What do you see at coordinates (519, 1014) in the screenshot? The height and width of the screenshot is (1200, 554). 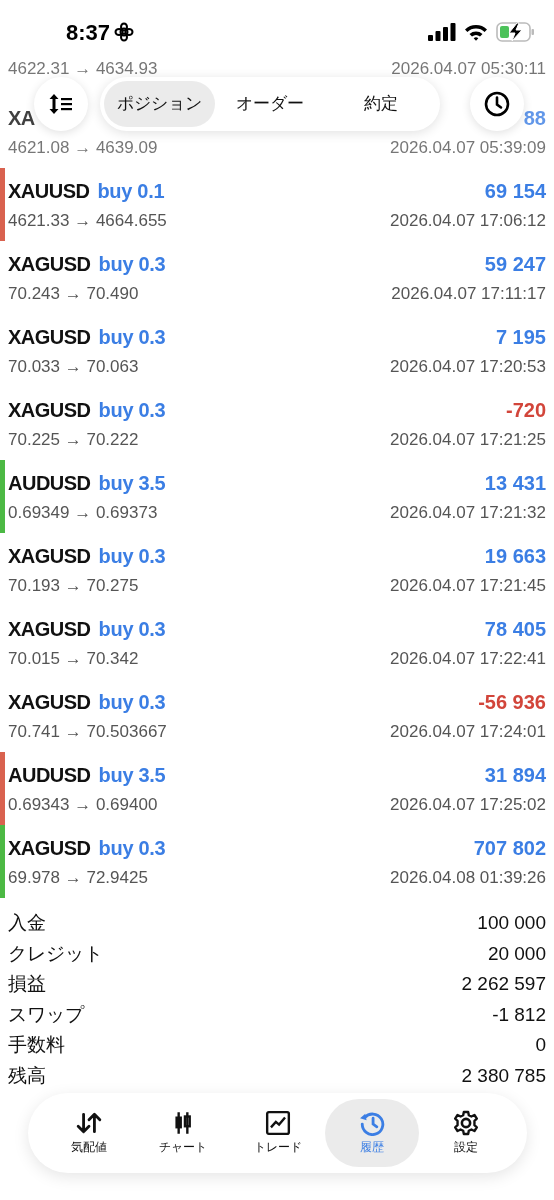 I see `summary-value: -1 812` at bounding box center [519, 1014].